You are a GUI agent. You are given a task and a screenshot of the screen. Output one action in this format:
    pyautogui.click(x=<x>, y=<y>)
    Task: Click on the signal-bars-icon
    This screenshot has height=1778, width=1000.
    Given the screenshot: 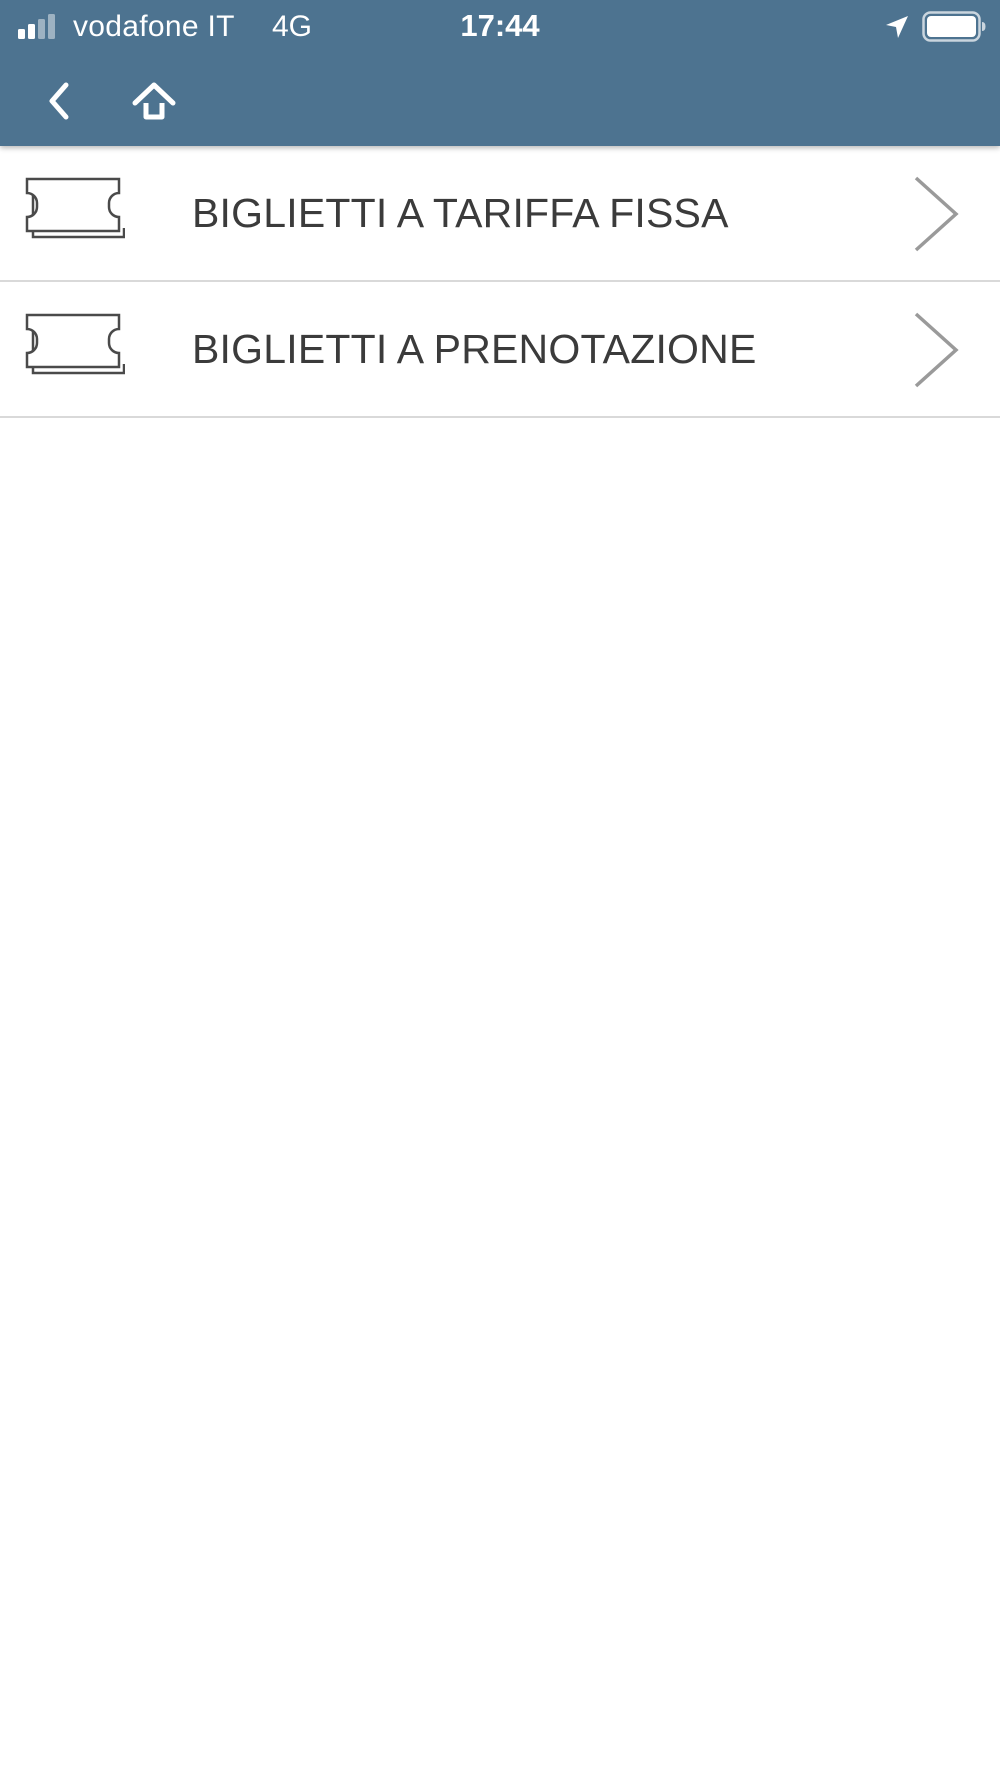 What is the action you would take?
    pyautogui.click(x=36, y=26)
    